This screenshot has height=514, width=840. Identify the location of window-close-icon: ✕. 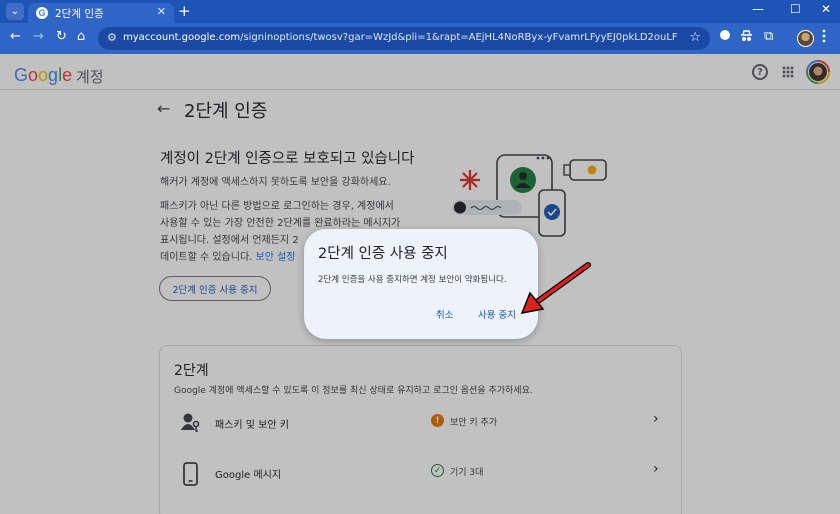
(826, 9).